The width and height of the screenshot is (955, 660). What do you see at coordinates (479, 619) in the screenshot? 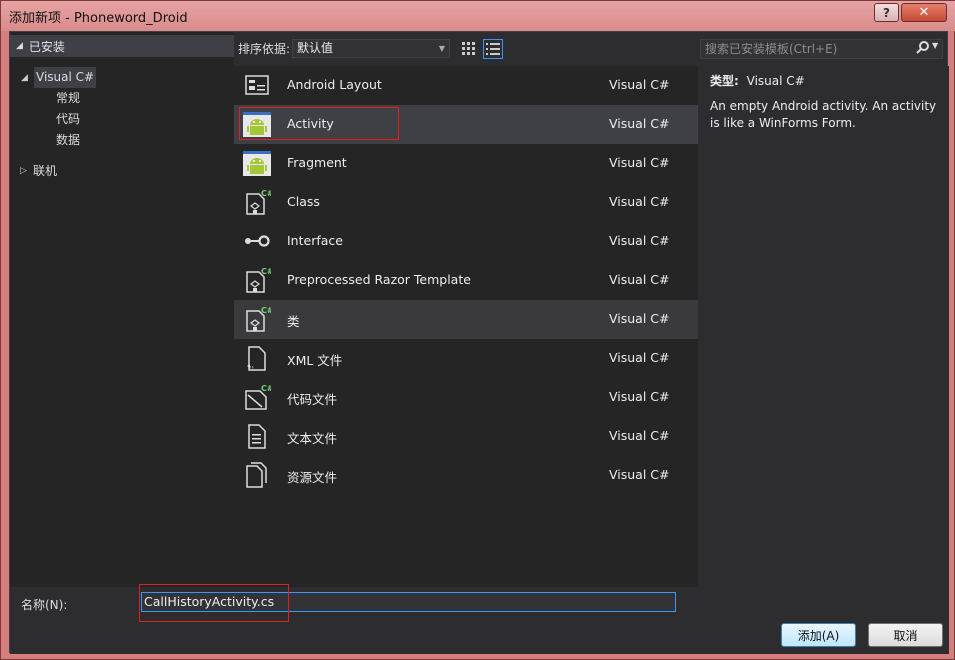
I see `name-footer: 名称(N): CallHistoryActivity.cs 添加(A) 取消` at bounding box center [479, 619].